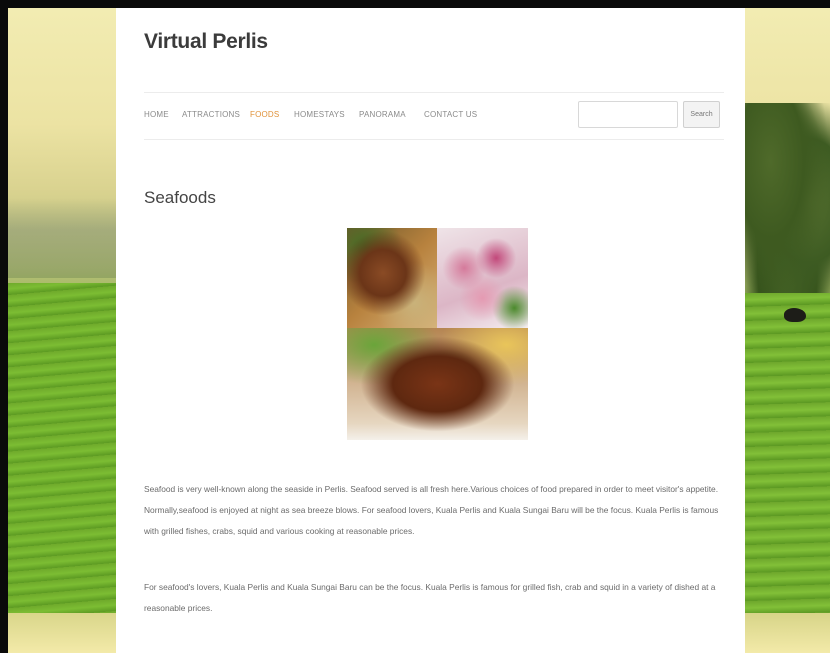 This screenshot has height=653, width=830. I want to click on seafood-photo-top-left, so click(392, 278).